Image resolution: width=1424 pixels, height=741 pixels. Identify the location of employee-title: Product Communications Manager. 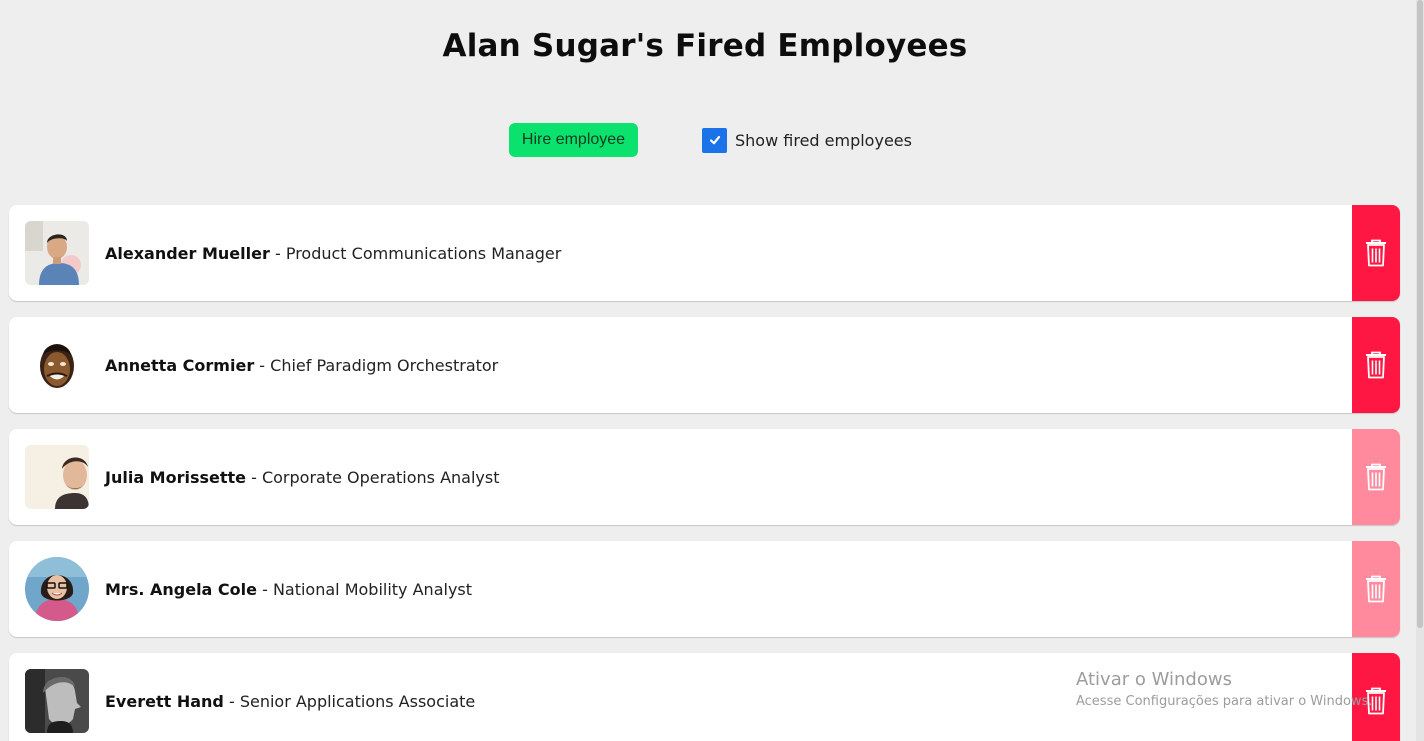
(423, 253).